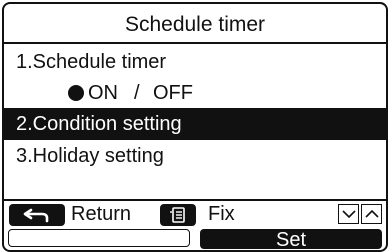 The image size is (390, 252). I want to click on chevron-down-icon, so click(348, 214).